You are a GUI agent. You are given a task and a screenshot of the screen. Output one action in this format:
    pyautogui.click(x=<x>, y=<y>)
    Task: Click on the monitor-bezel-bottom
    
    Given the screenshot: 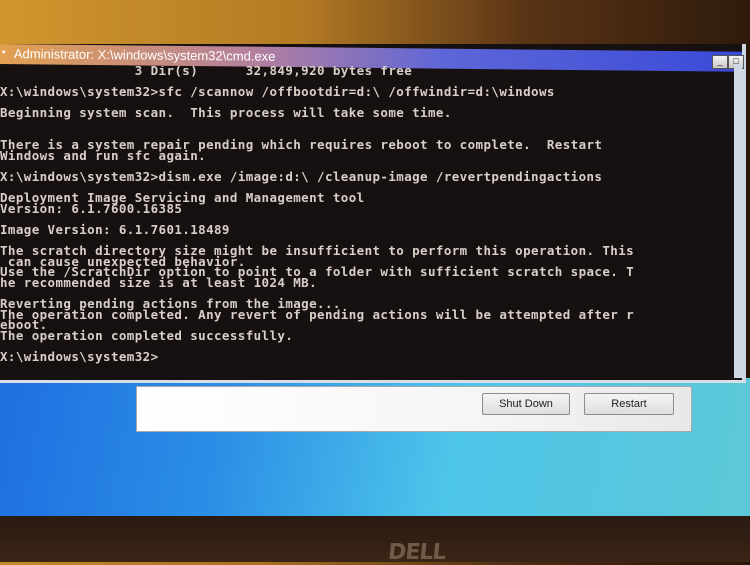 What is the action you would take?
    pyautogui.click(x=375, y=539)
    